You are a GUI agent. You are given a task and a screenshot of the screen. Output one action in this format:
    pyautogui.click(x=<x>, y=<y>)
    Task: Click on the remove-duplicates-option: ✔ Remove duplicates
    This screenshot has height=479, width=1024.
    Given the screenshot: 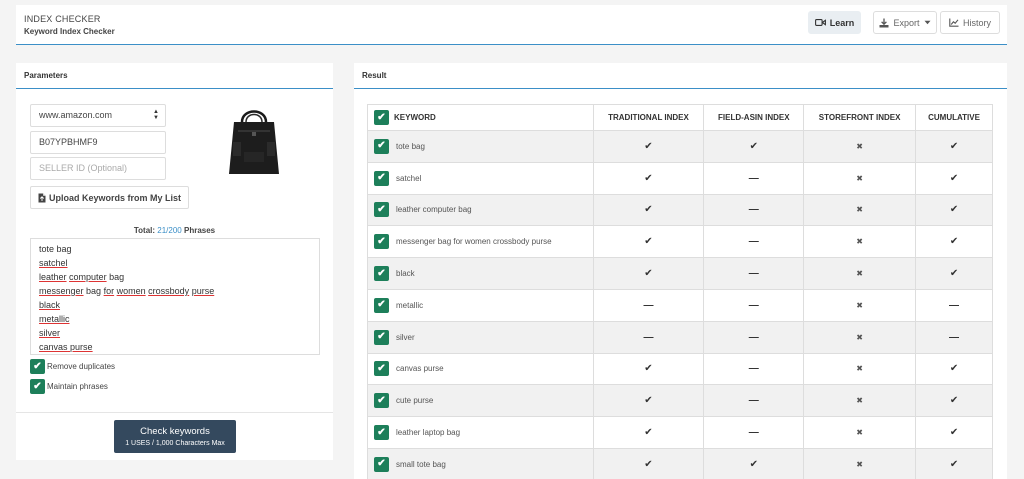 What is the action you would take?
    pyautogui.click(x=72, y=366)
    